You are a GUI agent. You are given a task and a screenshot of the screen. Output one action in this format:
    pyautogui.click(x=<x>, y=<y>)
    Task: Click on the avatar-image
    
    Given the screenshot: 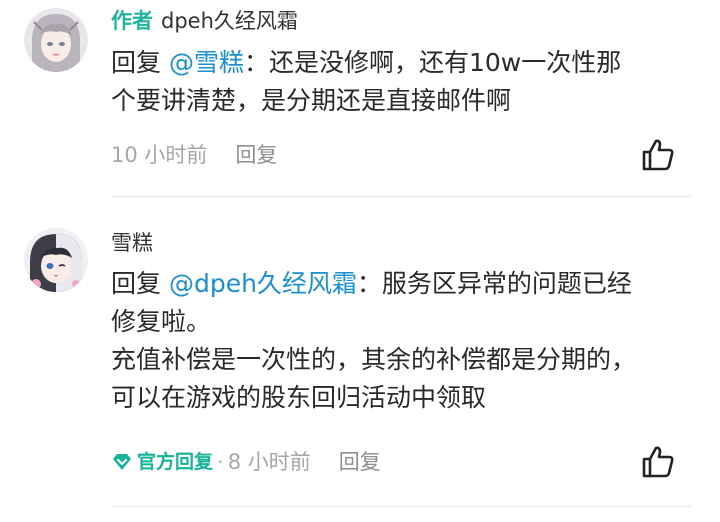 What is the action you would take?
    pyautogui.click(x=56, y=260)
    